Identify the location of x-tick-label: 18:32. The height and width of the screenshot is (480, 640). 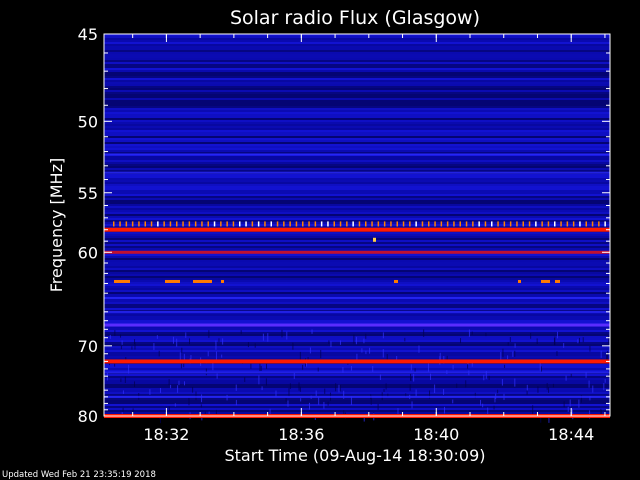
(166, 434).